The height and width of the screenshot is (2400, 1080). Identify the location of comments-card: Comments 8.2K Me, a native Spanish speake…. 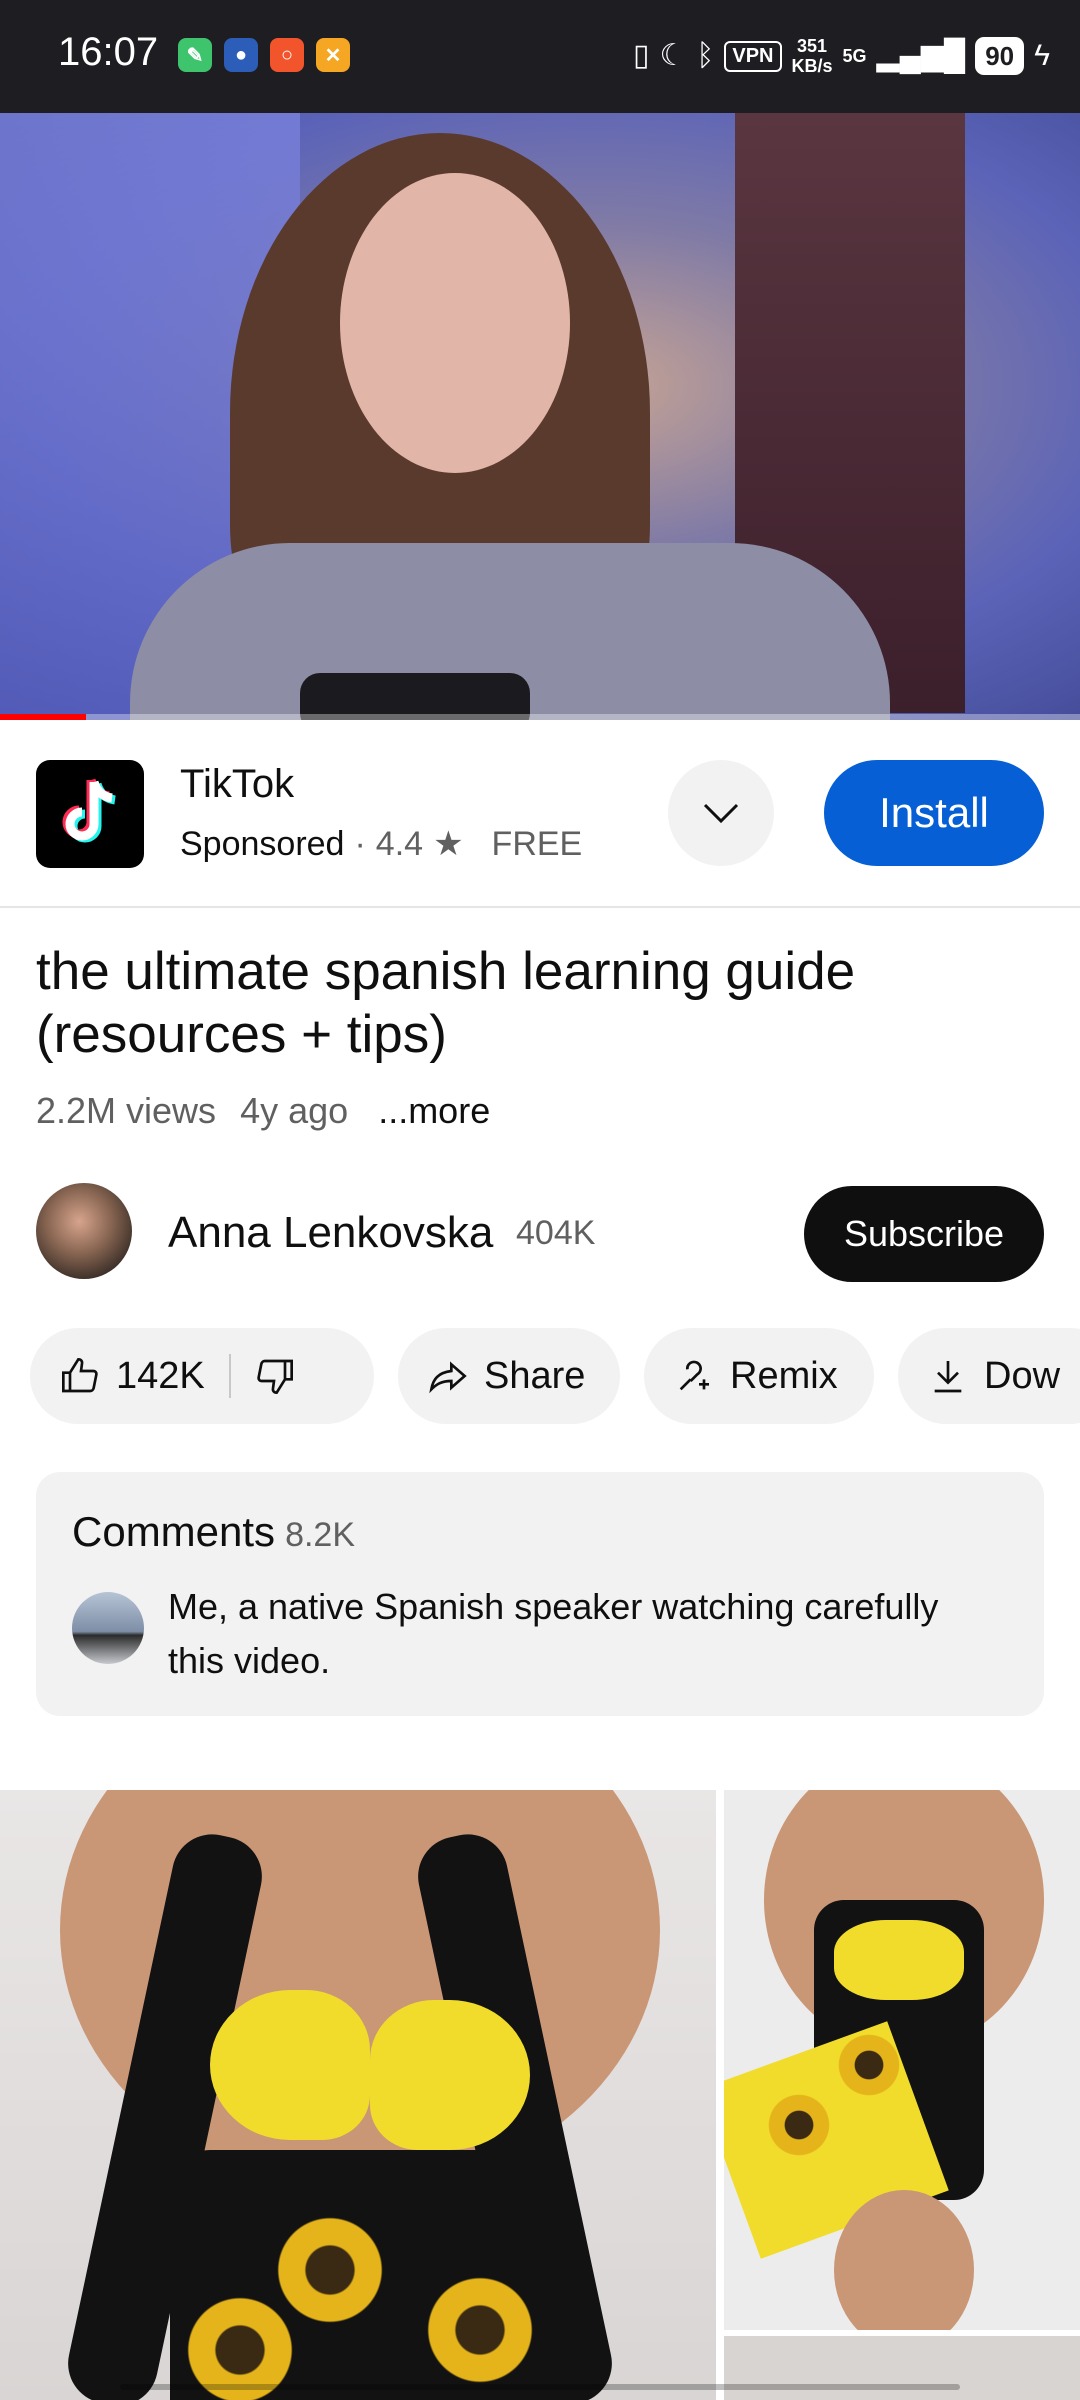
(540, 1594).